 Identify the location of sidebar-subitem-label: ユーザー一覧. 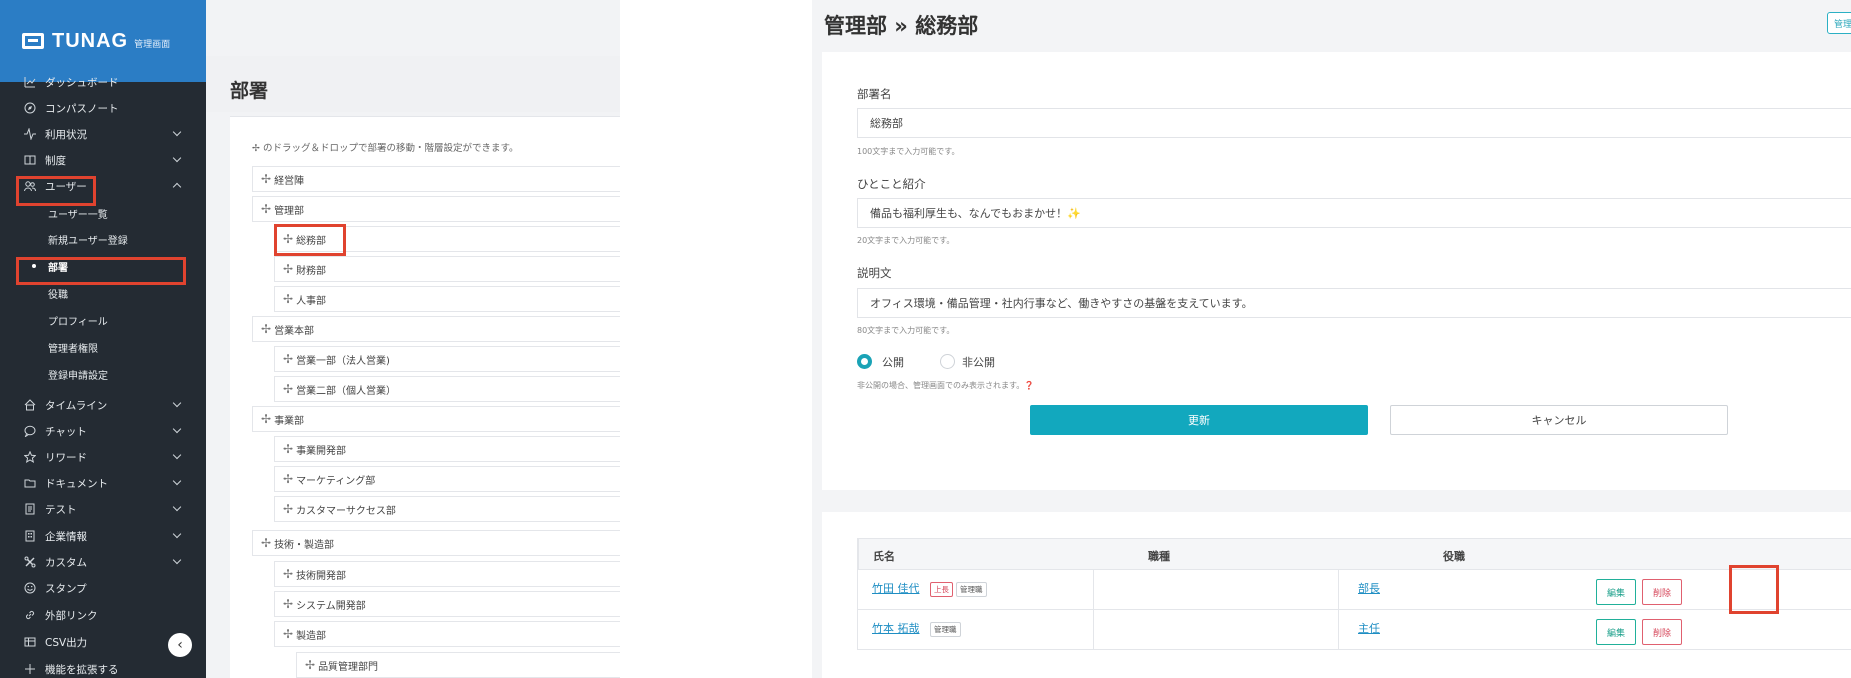
(78, 215).